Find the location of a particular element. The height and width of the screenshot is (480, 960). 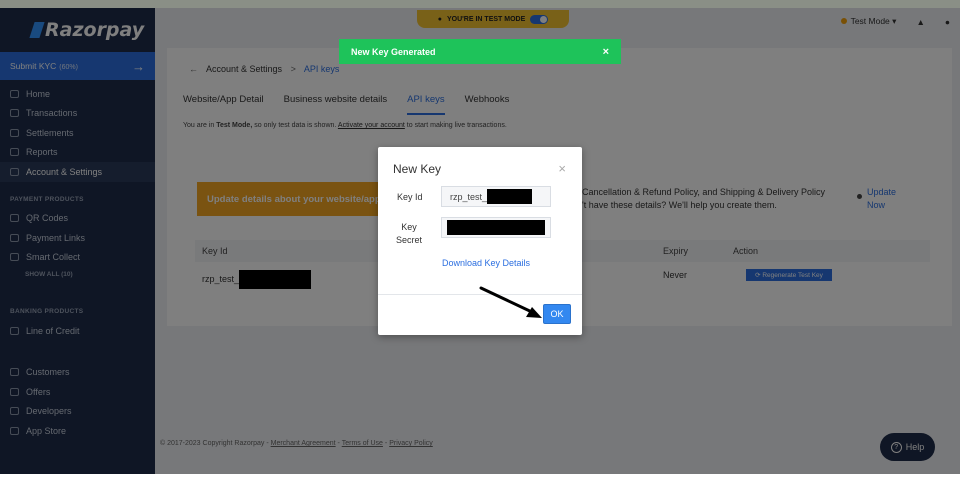

dialog-title: New Key is located at coordinates (417, 169).